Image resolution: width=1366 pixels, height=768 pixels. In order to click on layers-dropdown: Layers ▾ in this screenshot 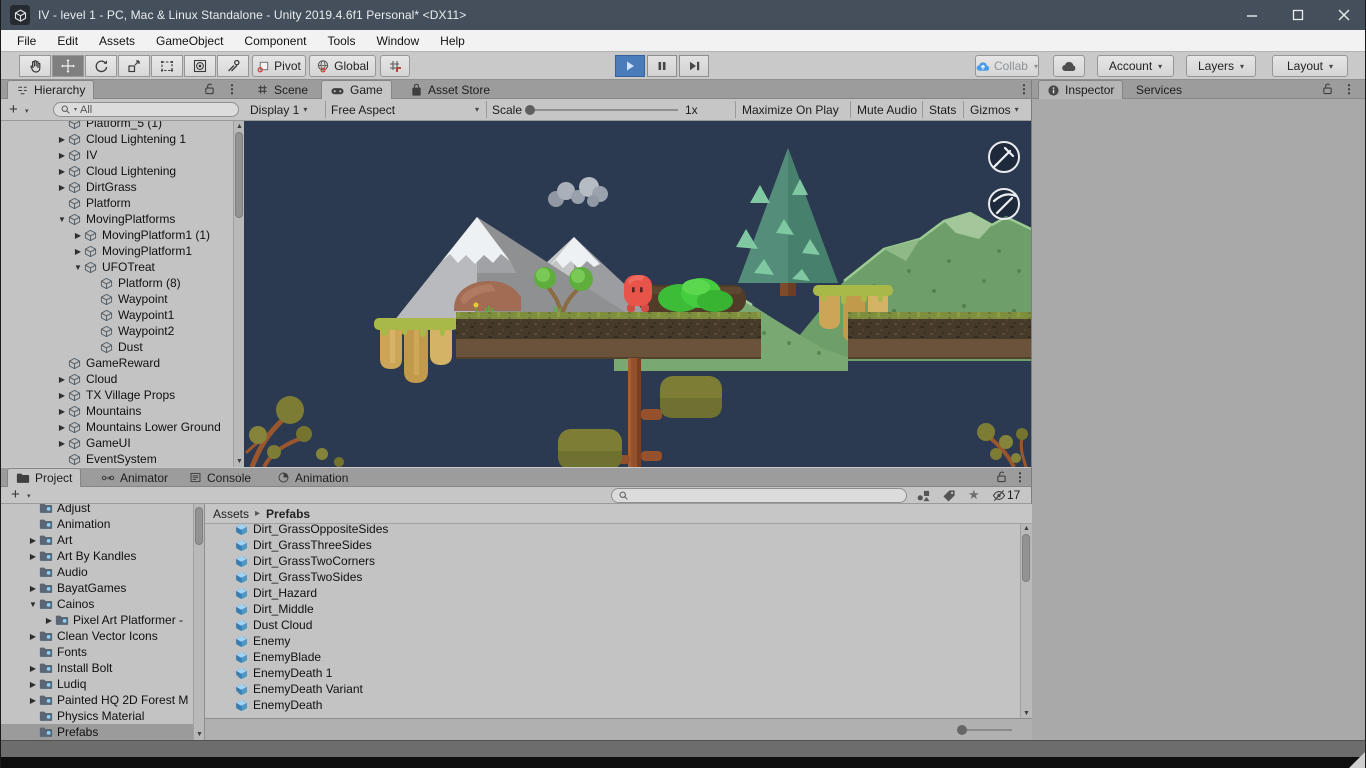, I will do `click(1221, 66)`.